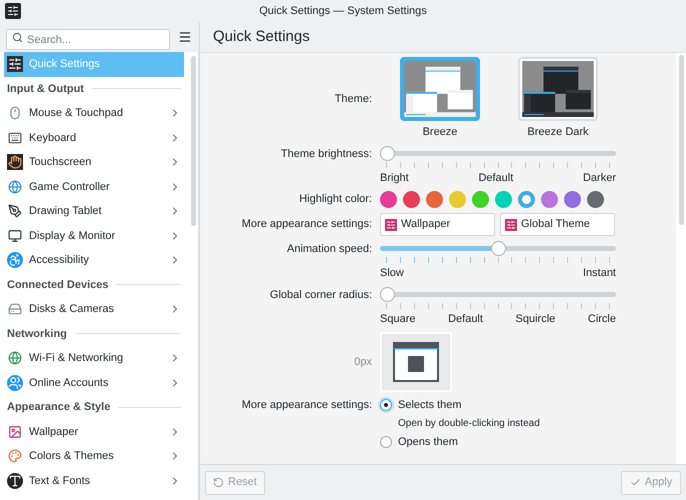 This screenshot has height=500, width=686. I want to click on sidebar-item: Display & Monitor, so click(94, 236).